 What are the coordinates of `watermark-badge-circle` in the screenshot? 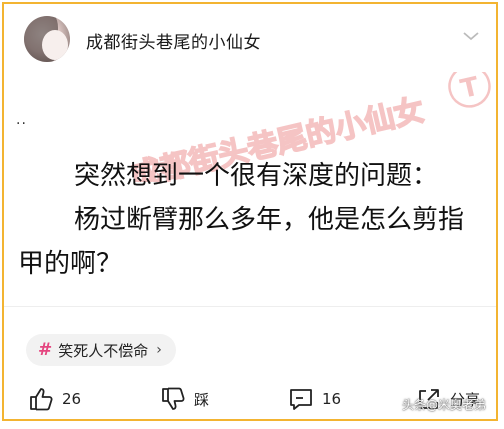 It's located at (469, 90).